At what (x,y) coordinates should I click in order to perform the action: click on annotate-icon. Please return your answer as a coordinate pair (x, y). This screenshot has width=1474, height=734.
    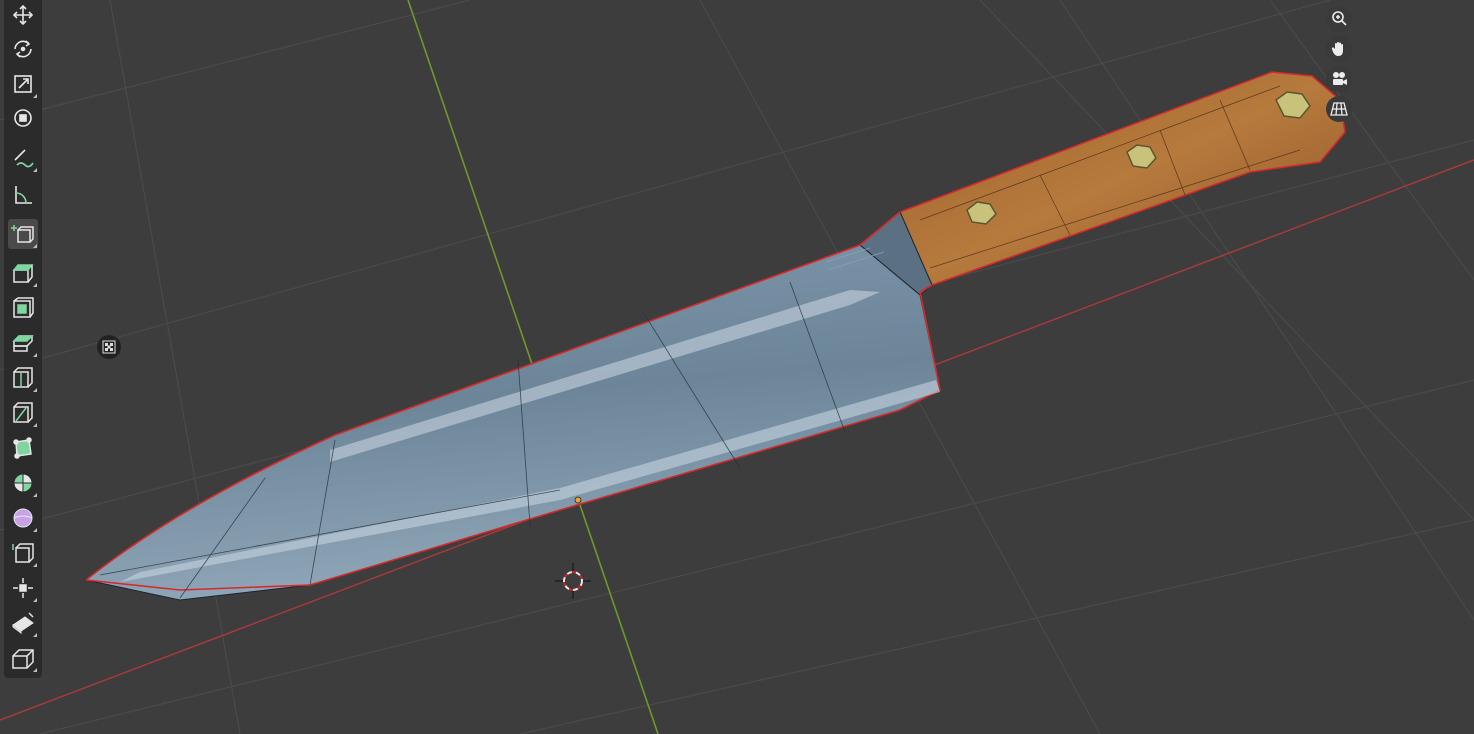
    Looking at the image, I should click on (24, 158).